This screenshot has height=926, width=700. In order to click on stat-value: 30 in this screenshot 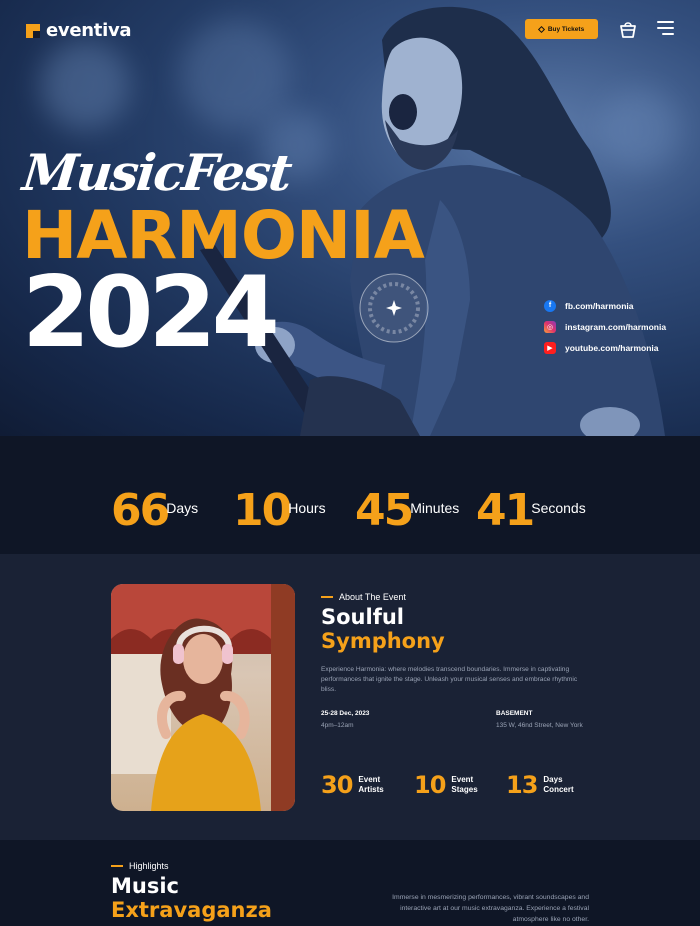, I will do `click(337, 785)`.